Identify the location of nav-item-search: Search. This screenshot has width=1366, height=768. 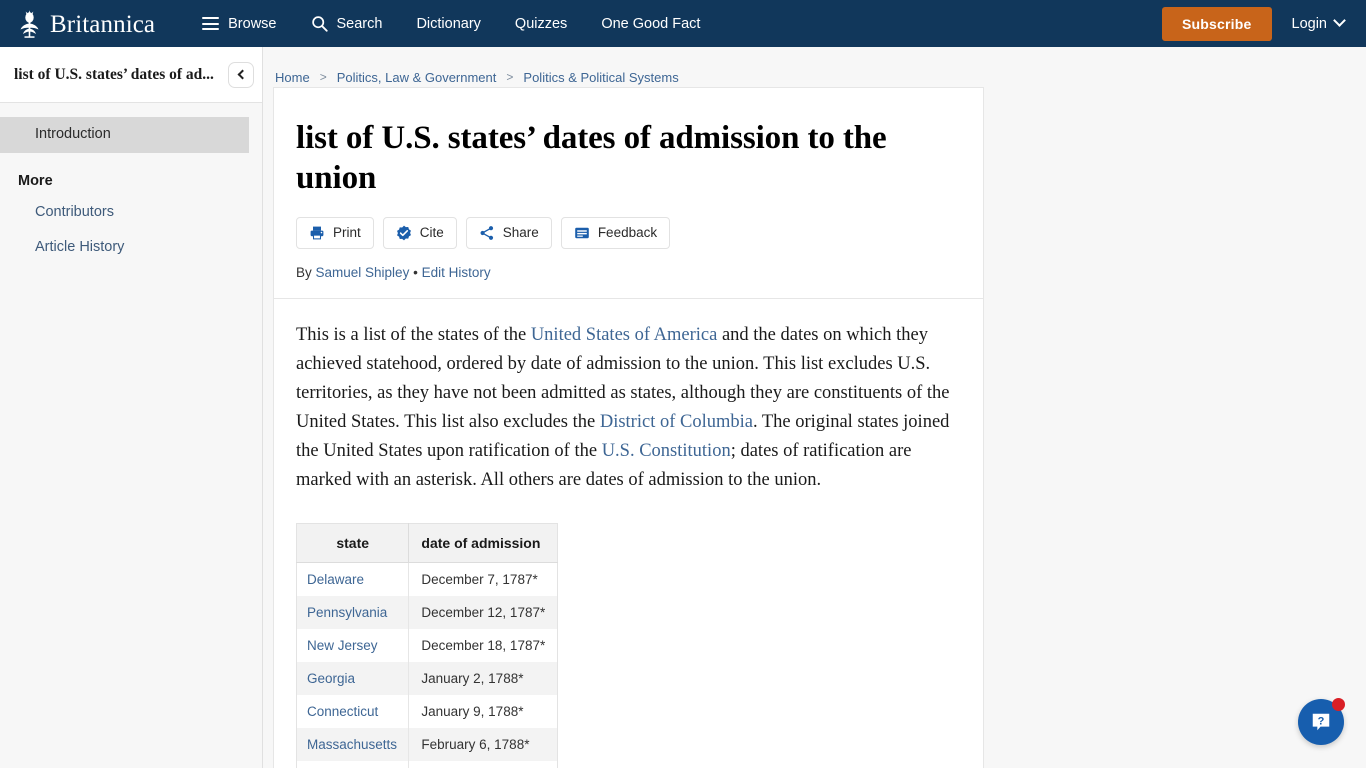
(347, 23).